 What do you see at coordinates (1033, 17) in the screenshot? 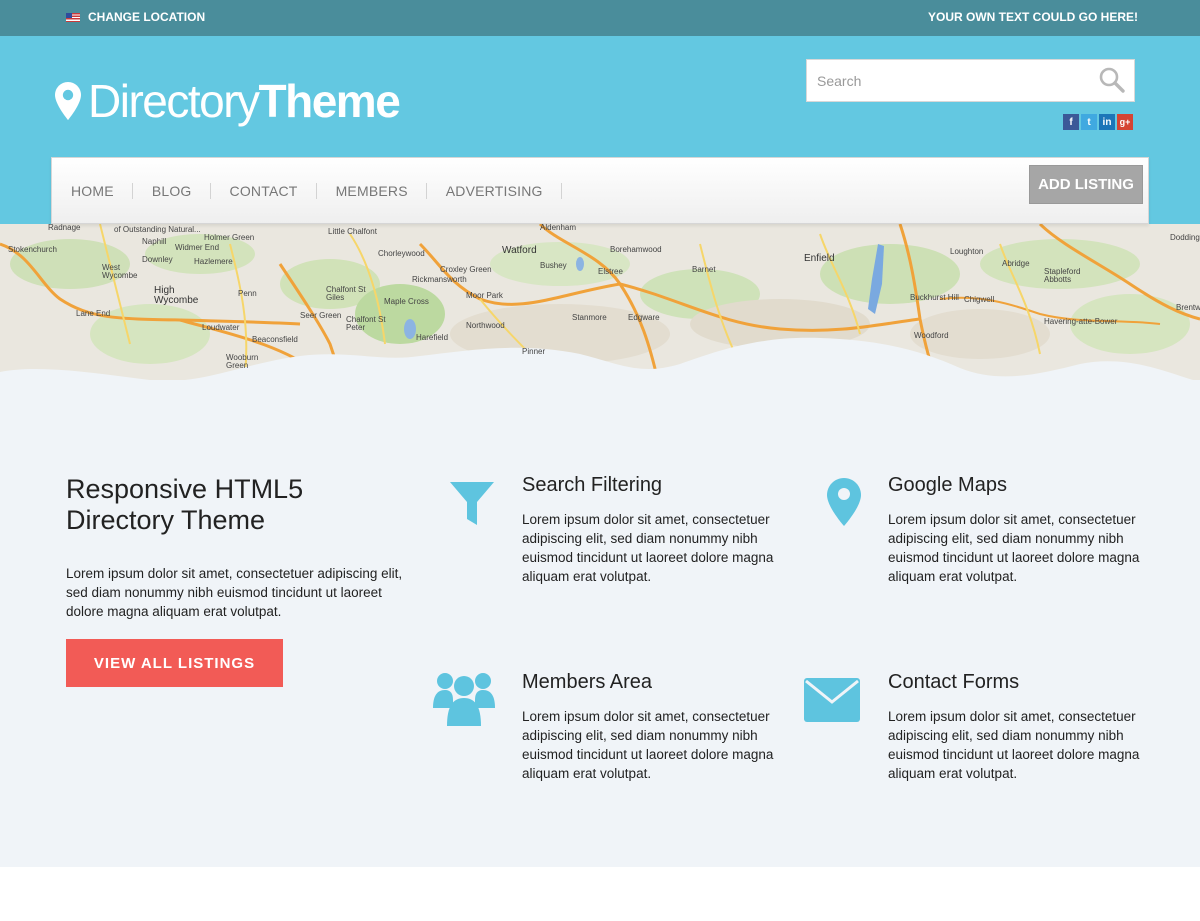
I see `topbar-tagline: YOUR OWN TEXT COULD GO HERE!` at bounding box center [1033, 17].